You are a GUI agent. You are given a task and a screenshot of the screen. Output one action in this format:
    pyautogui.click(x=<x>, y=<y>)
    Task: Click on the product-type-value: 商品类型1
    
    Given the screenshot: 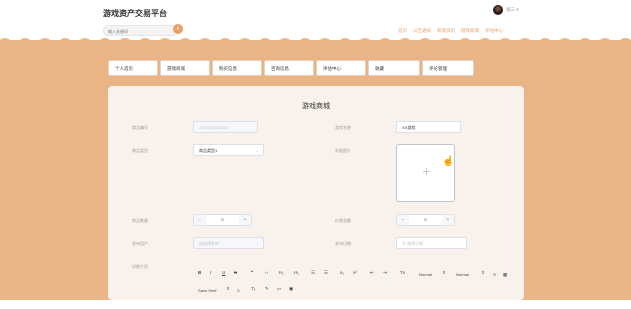 What is the action you would take?
    pyautogui.click(x=208, y=150)
    